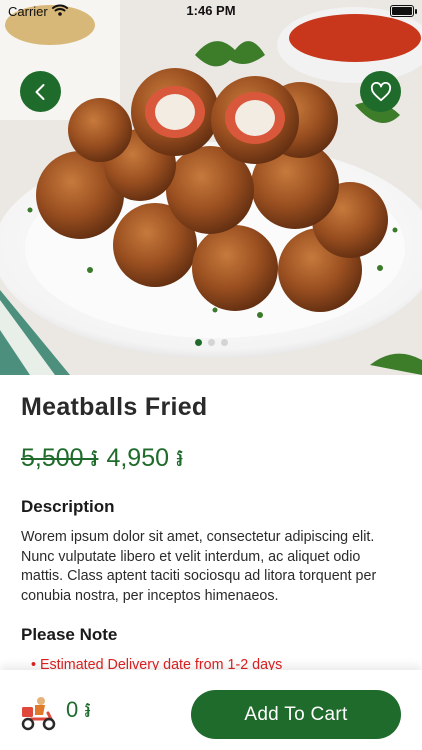 The width and height of the screenshot is (422, 750). I want to click on carousel-dots, so click(211, 342).